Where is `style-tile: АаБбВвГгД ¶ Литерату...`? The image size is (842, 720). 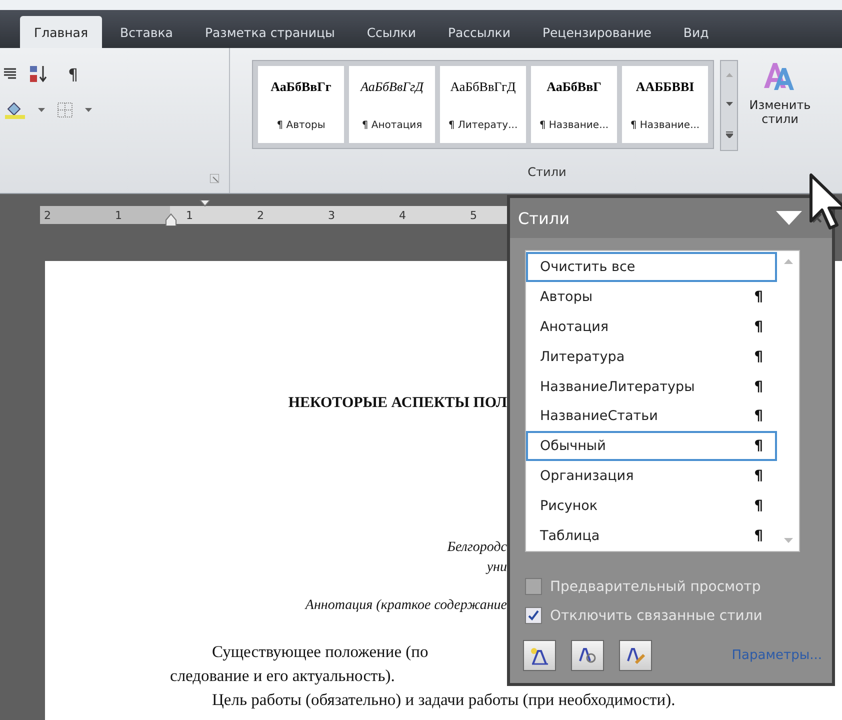
style-tile: АаБбВвГгД ¶ Литерату... is located at coordinates (483, 104).